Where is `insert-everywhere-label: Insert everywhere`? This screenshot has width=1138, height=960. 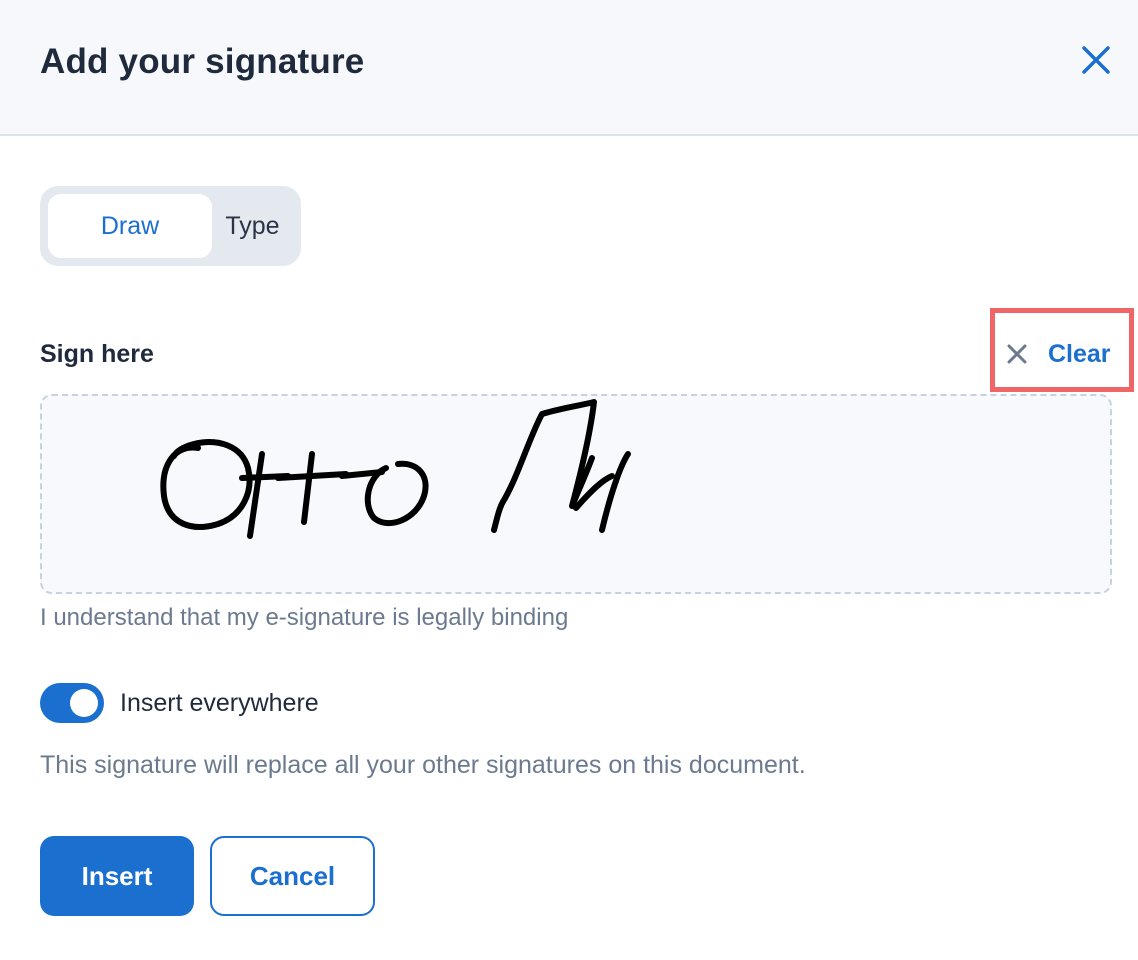 insert-everywhere-label: Insert everywhere is located at coordinates (219, 703).